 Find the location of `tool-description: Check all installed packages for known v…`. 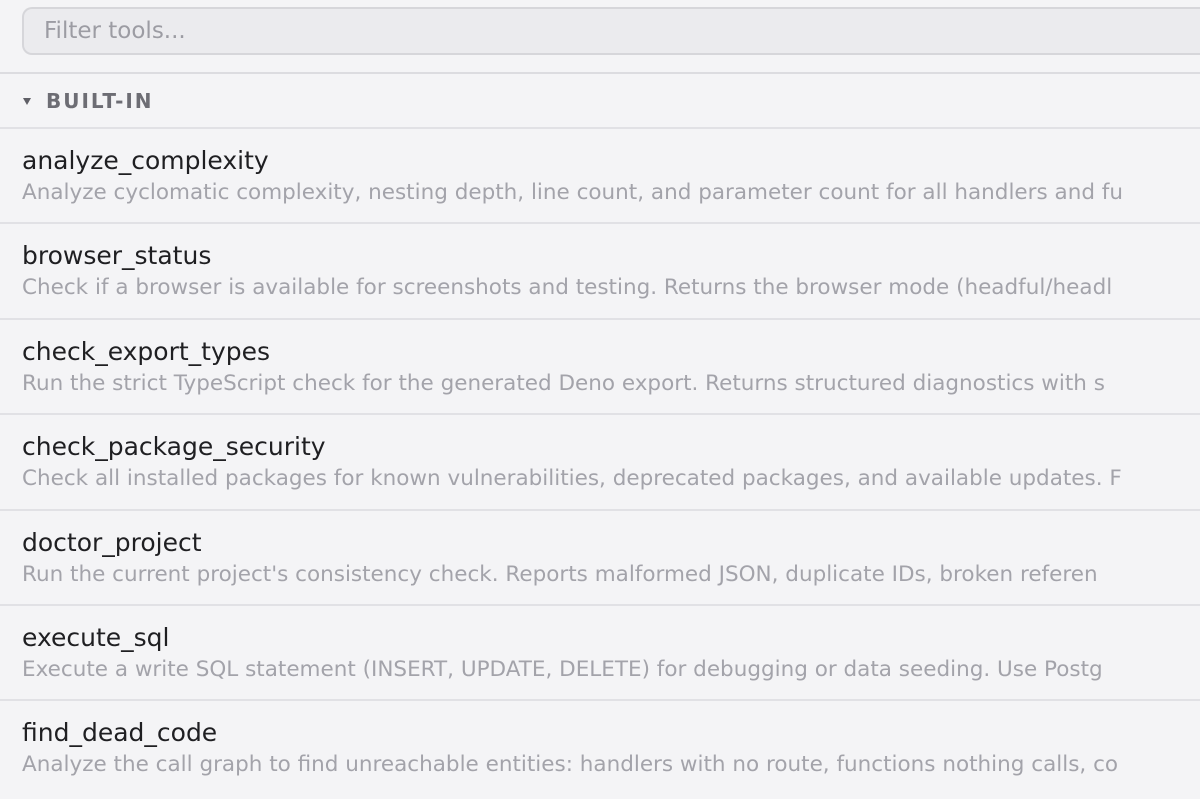

tool-description: Check all installed packages for known v… is located at coordinates (572, 479).